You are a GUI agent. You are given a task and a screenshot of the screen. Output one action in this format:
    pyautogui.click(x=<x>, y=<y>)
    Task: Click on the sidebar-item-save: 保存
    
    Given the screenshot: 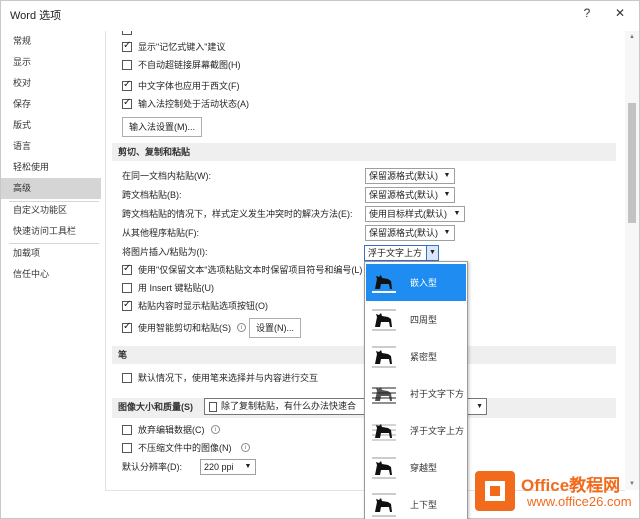 What is the action you would take?
    pyautogui.click(x=51, y=104)
    